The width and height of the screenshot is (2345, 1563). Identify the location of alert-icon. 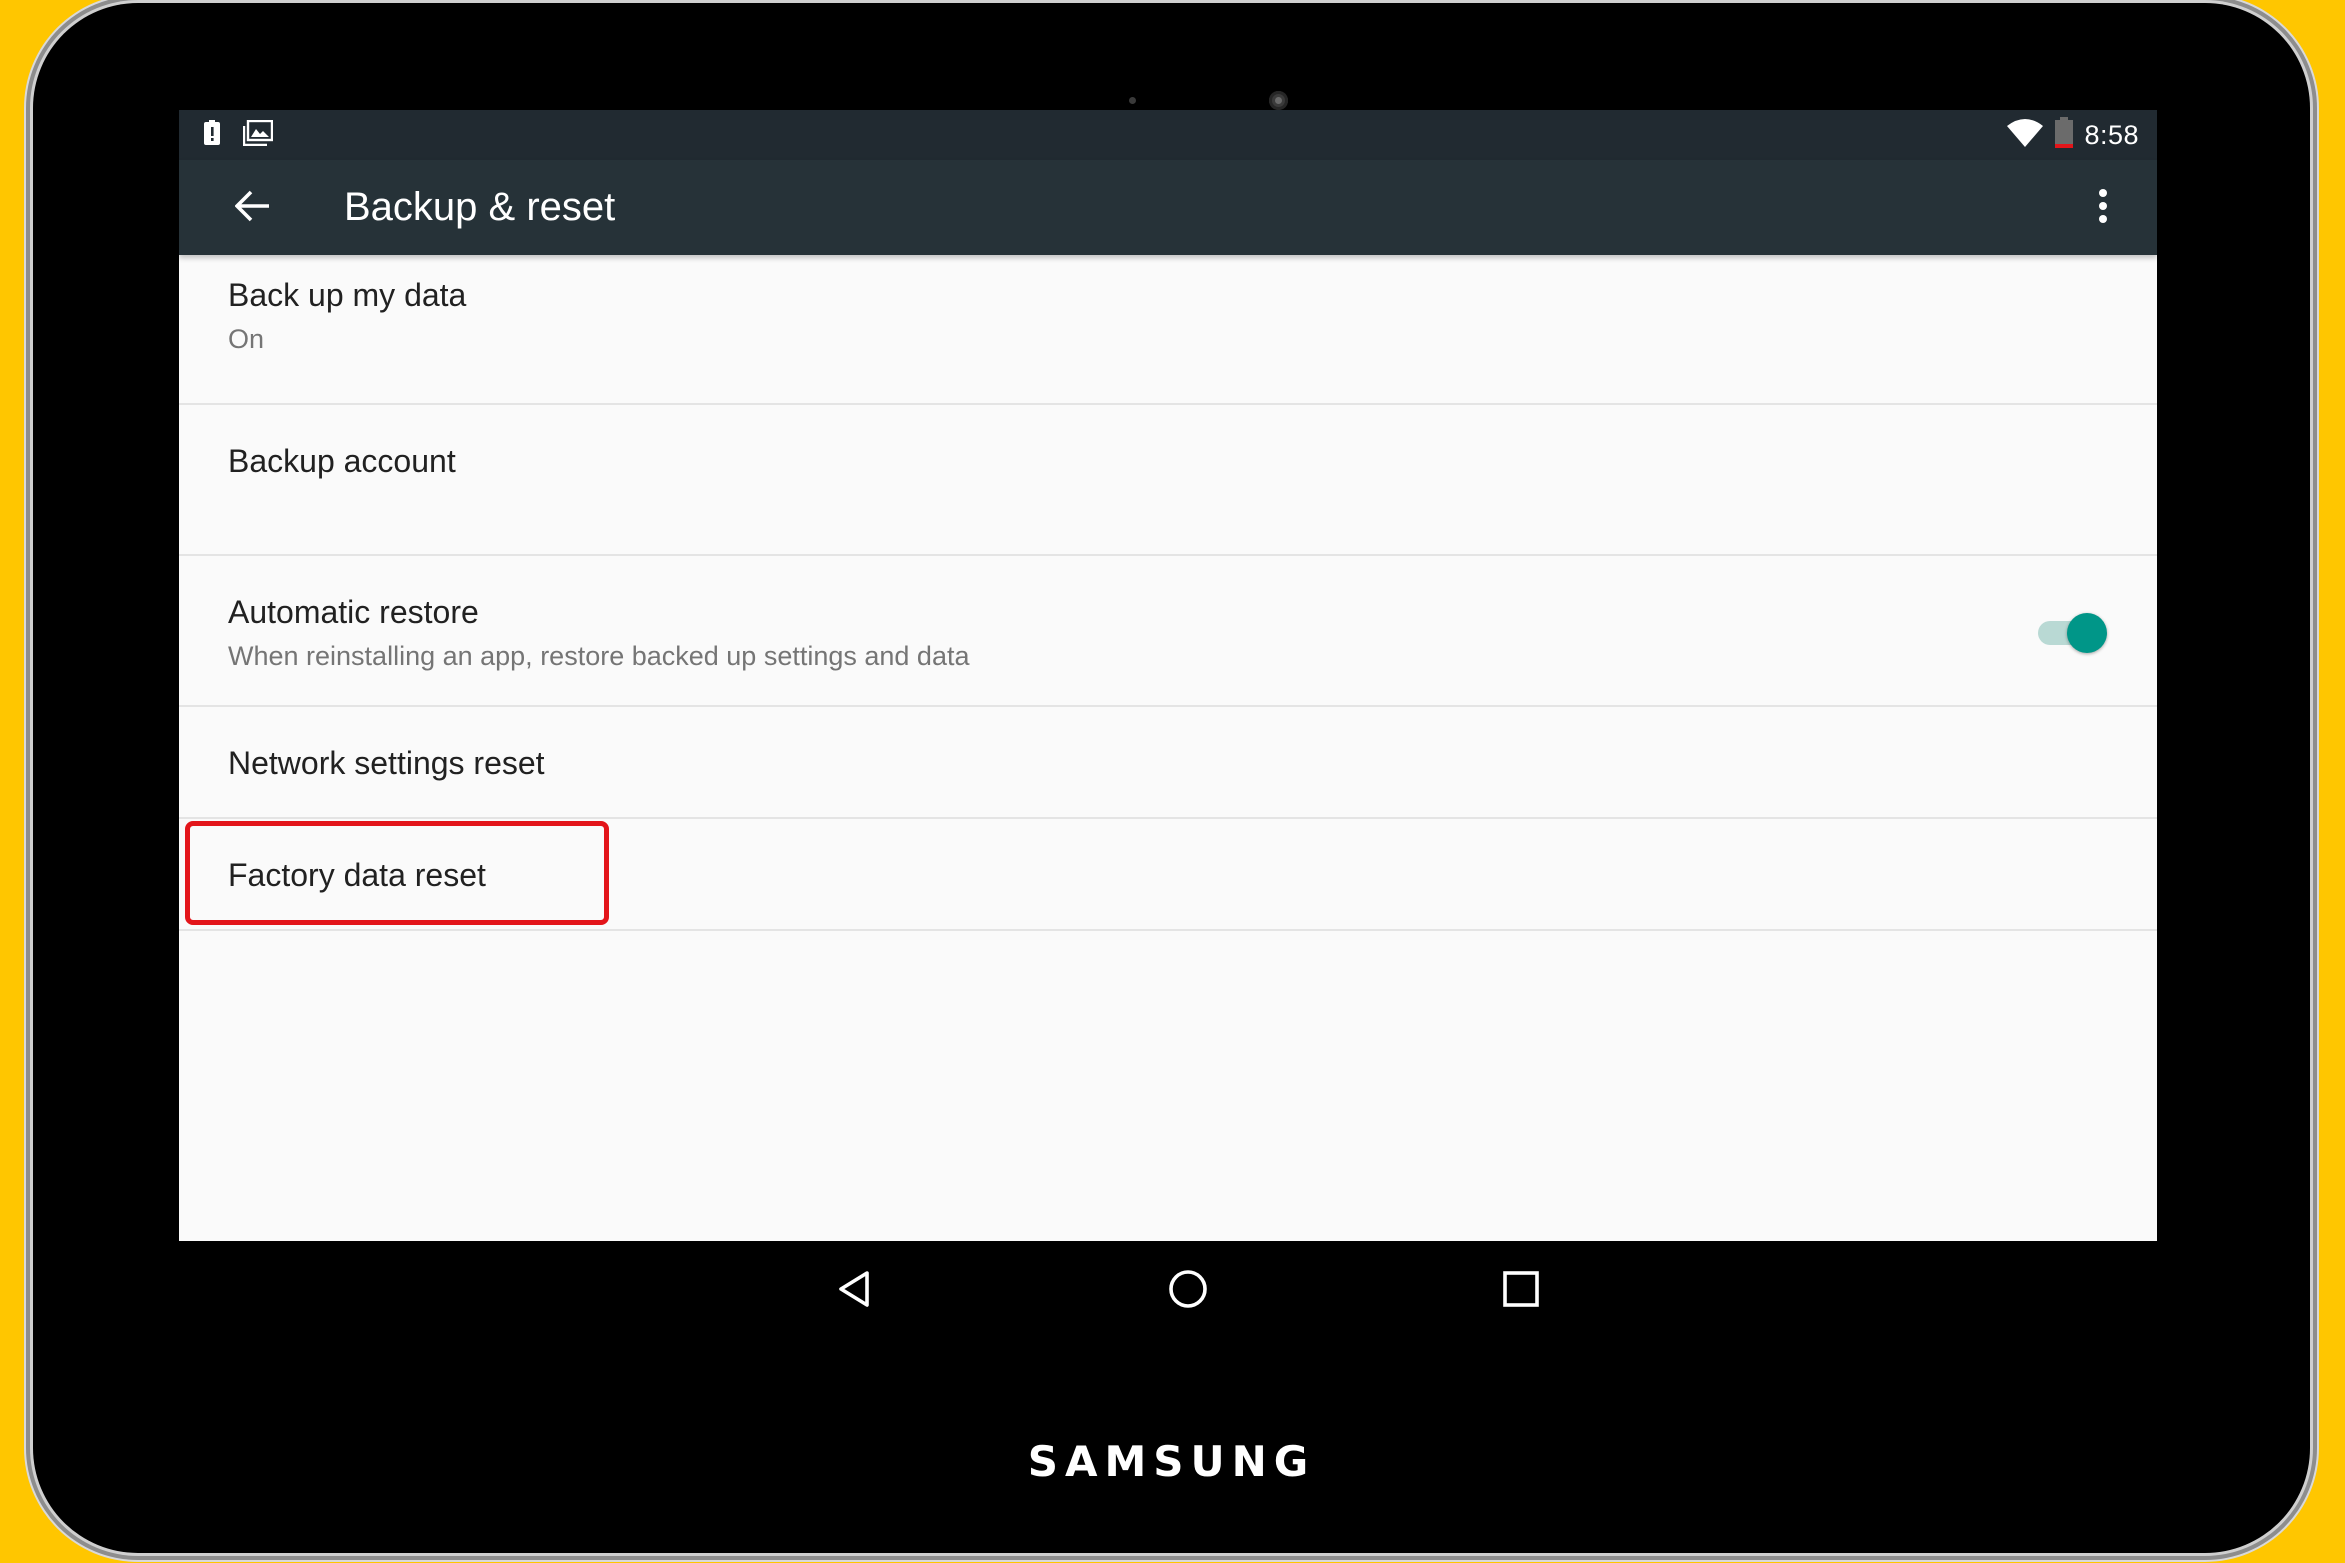
(212, 135).